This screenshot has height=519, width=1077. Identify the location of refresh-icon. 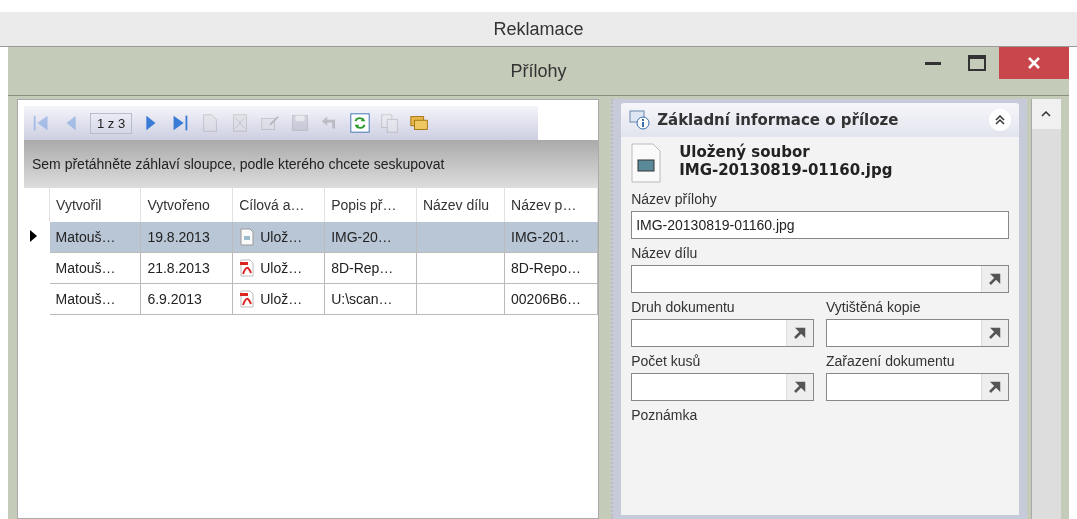
(360, 123).